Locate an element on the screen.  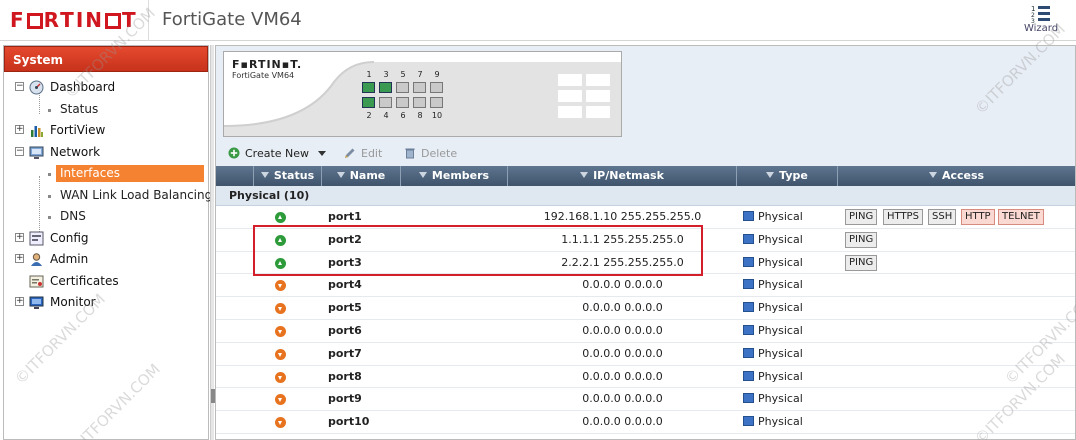
port-6-icon is located at coordinates (402, 102).